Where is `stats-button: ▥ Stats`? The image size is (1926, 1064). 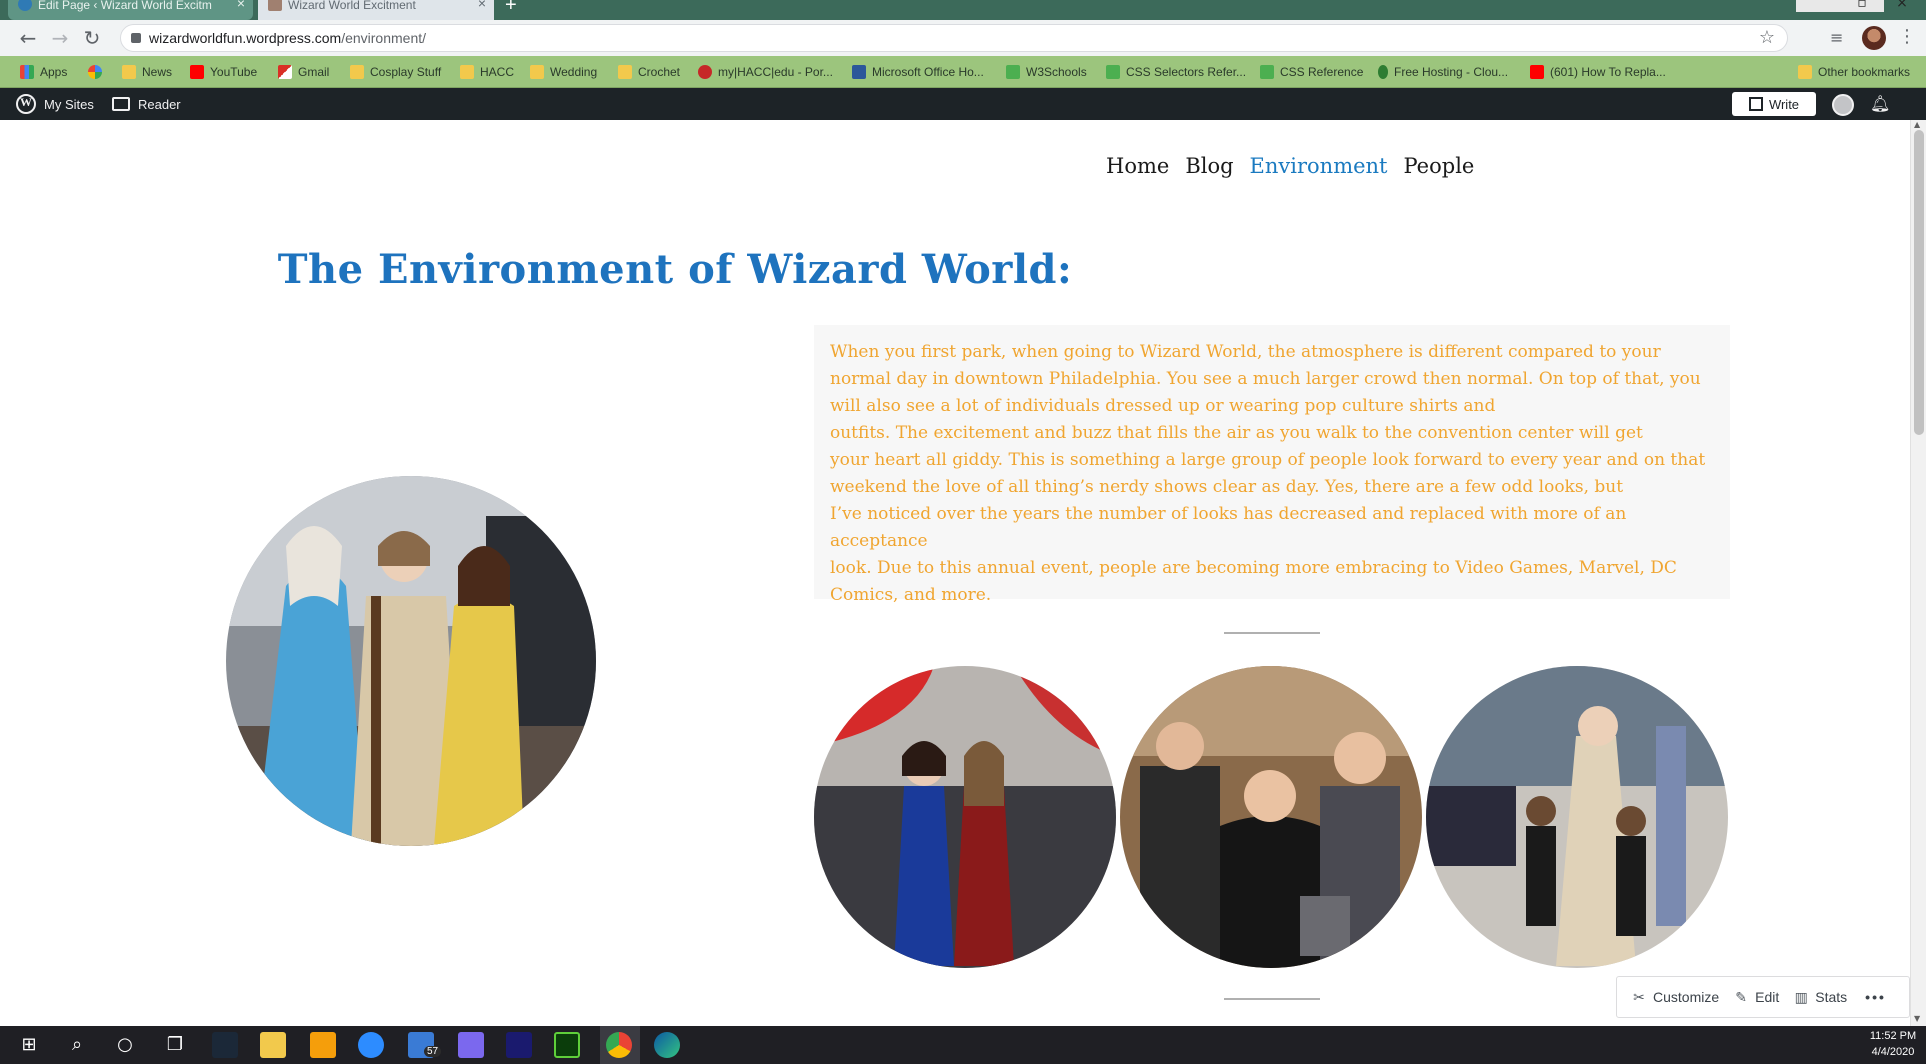
stats-button: ▥ Stats is located at coordinates (1820, 997).